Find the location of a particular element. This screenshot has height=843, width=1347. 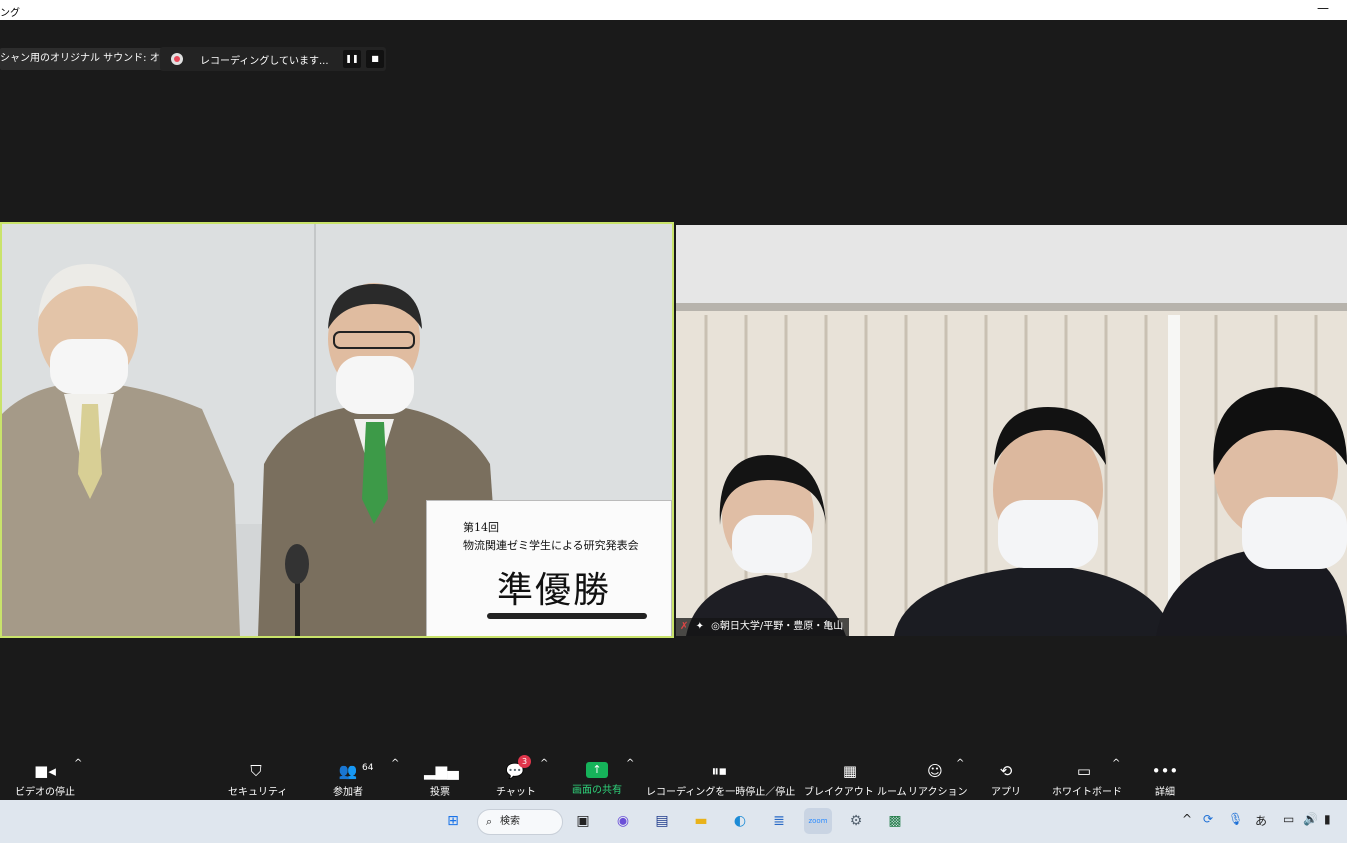

chat-unread-badge: 3 is located at coordinates (524, 761).